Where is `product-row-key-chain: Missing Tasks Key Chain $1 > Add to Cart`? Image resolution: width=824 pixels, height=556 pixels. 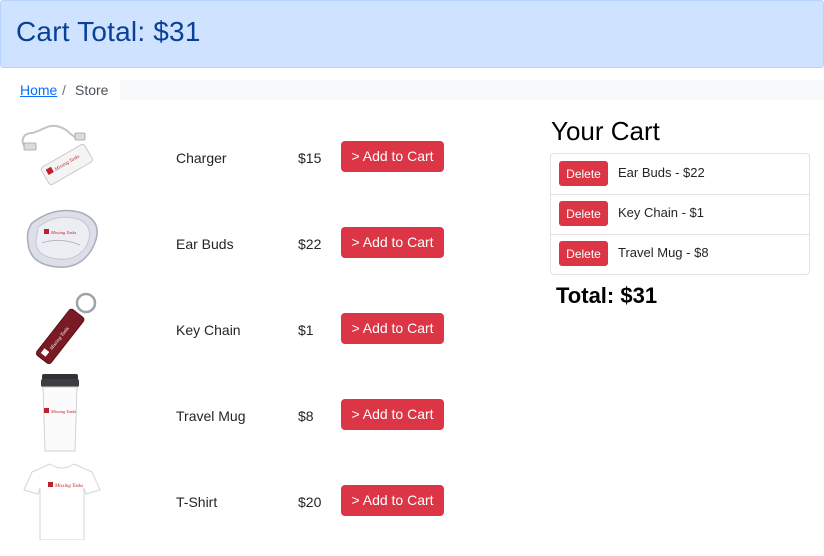 product-row-key-chain: Missing Tasks Key Chain $1 > Add to Cart is located at coordinates (235, 330).